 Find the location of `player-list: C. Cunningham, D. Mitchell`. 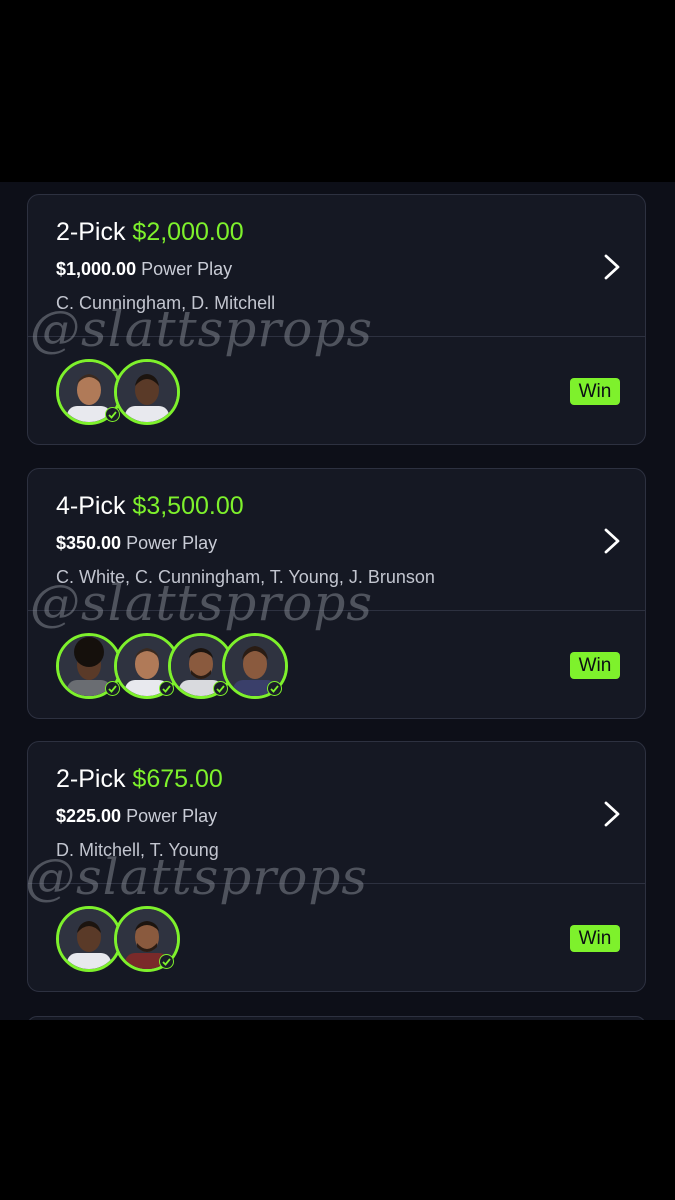

player-list: C. Cunningham, D. Mitchell is located at coordinates (166, 303).